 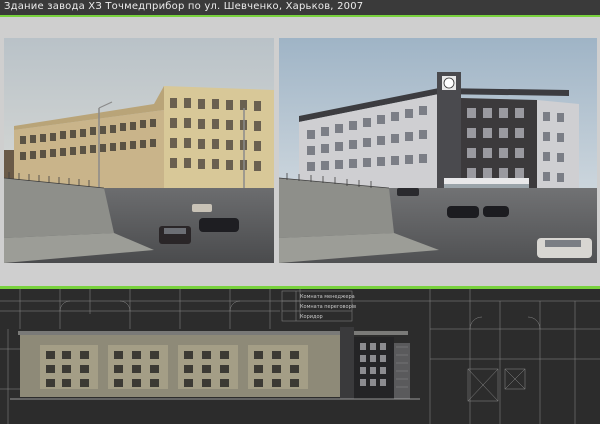 I want to click on legend-item: Комната менеджера, so click(x=327, y=297).